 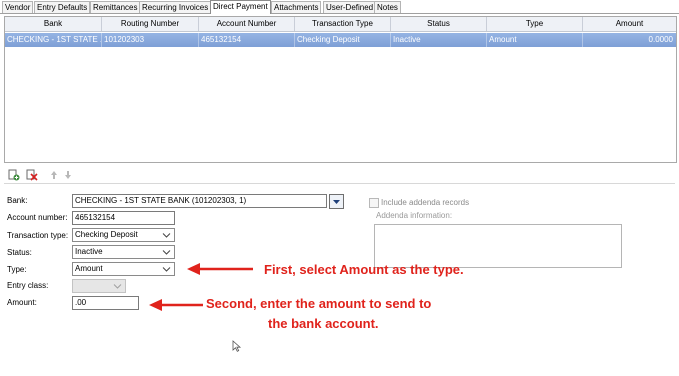 I want to click on move-up-icon, so click(x=54, y=175).